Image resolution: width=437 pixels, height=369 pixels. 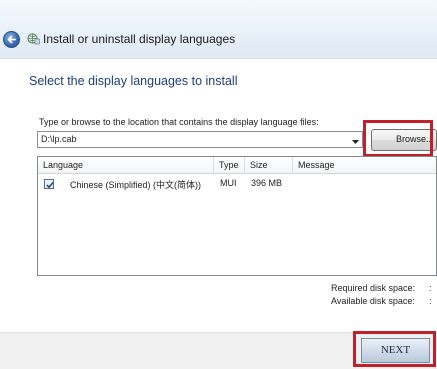 What do you see at coordinates (126, 165) in the screenshot?
I see `column-header-language: Language` at bounding box center [126, 165].